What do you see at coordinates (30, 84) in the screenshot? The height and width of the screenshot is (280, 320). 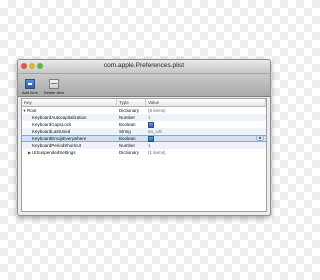 I see `add-item-icon` at bounding box center [30, 84].